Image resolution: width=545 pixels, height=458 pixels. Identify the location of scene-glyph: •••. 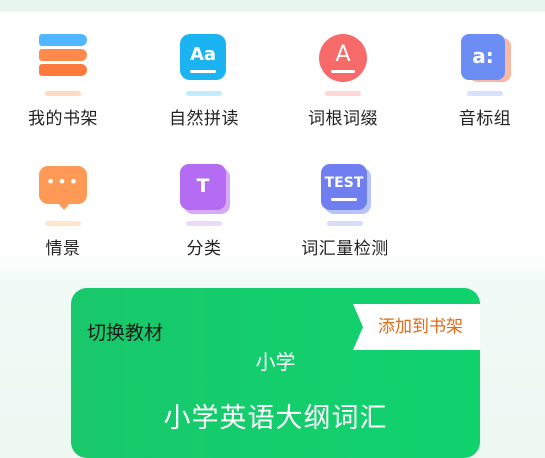
(63, 181).